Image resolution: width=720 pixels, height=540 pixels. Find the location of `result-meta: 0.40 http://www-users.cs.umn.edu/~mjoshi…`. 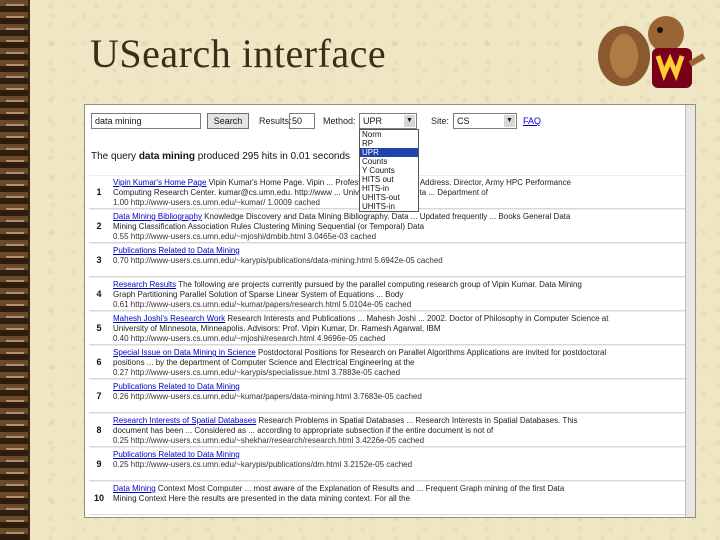

result-meta: 0.40 http://www-users.cs.umn.edu/~mjoshi… is located at coordinates (249, 338).